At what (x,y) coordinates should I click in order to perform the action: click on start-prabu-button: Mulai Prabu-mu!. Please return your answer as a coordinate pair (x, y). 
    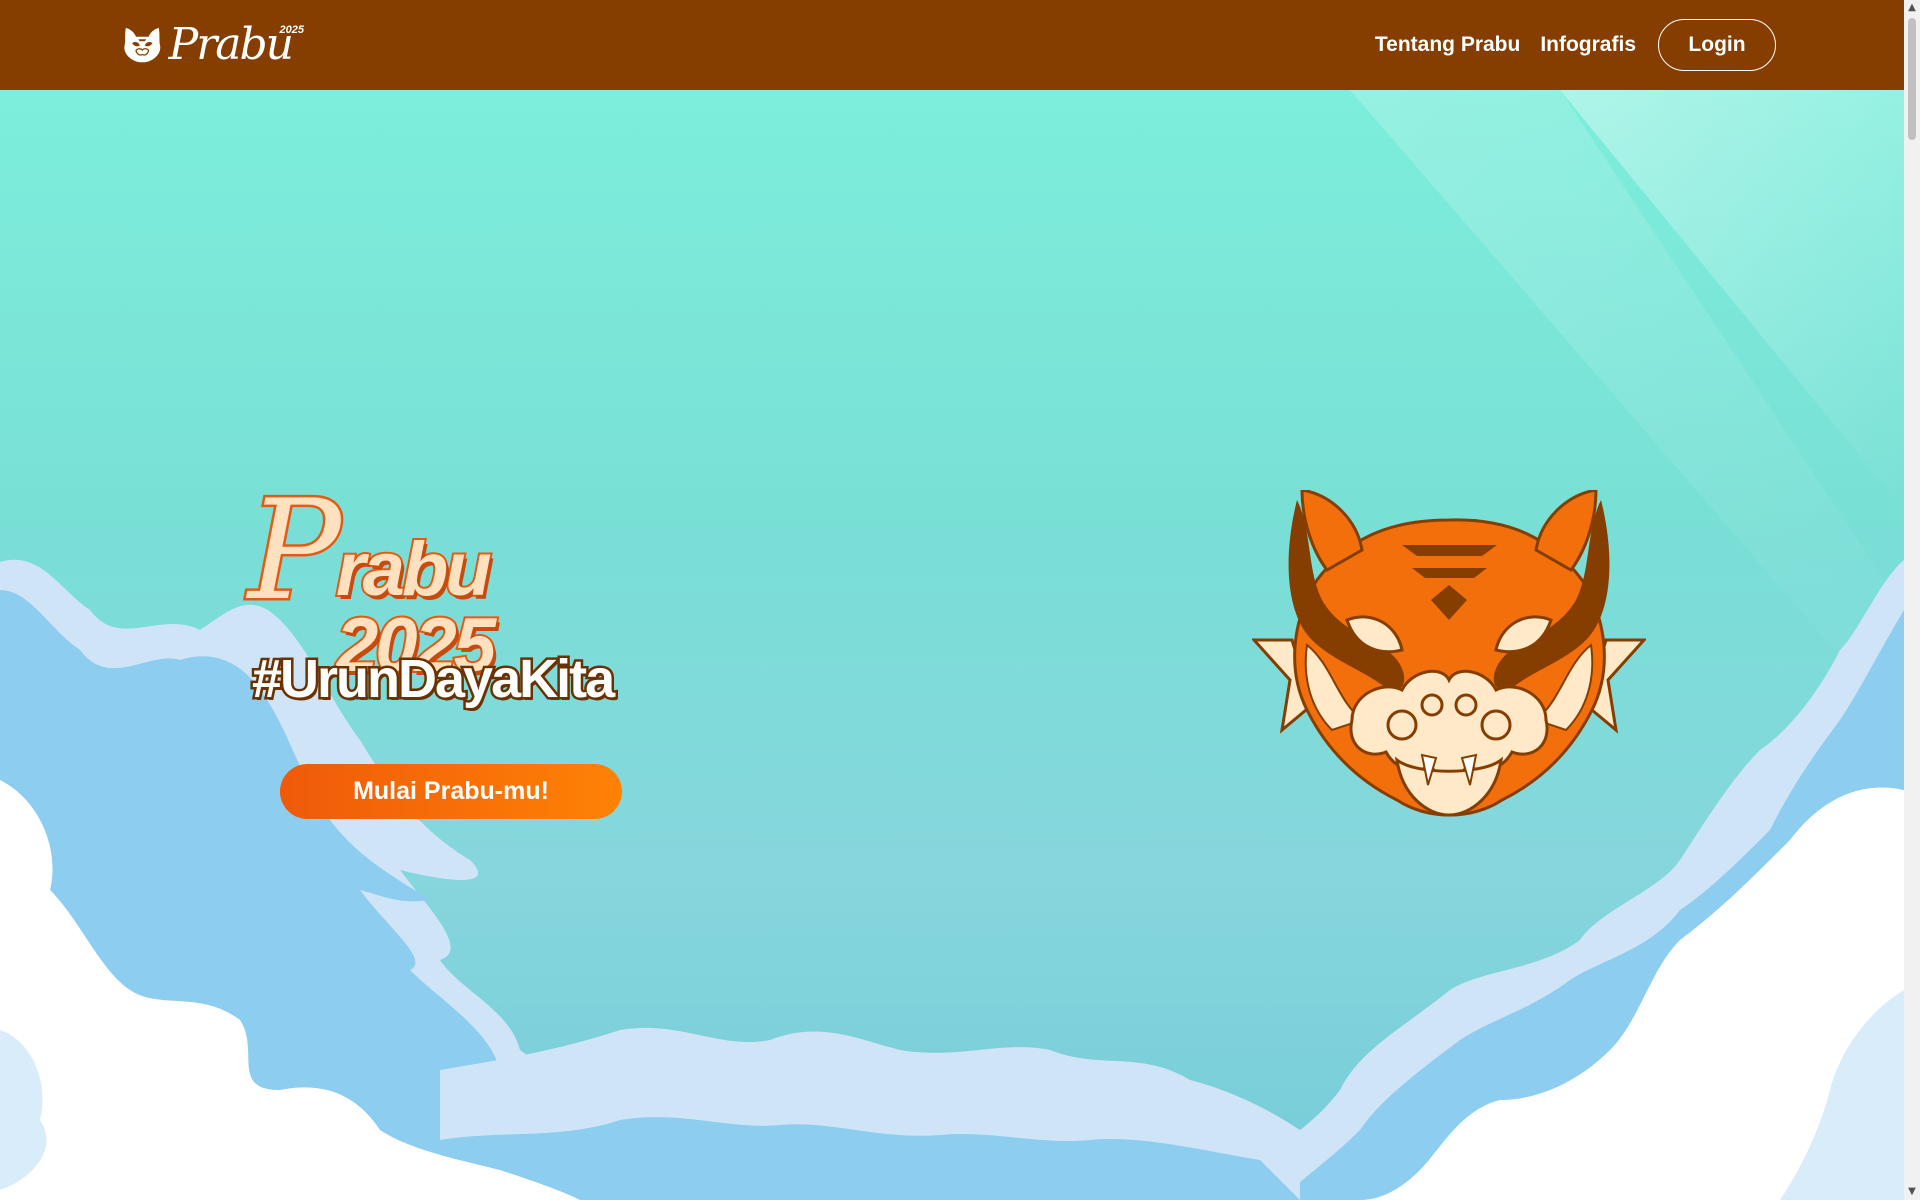
    Looking at the image, I should click on (451, 791).